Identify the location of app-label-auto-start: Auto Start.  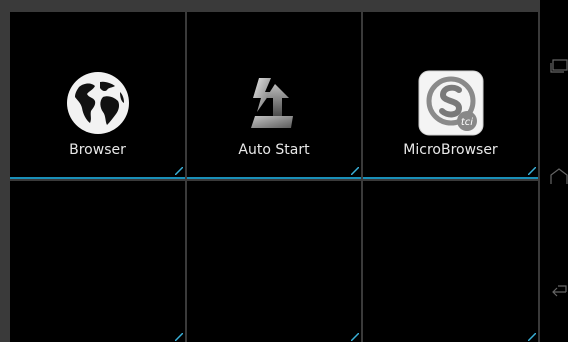
(274, 150).